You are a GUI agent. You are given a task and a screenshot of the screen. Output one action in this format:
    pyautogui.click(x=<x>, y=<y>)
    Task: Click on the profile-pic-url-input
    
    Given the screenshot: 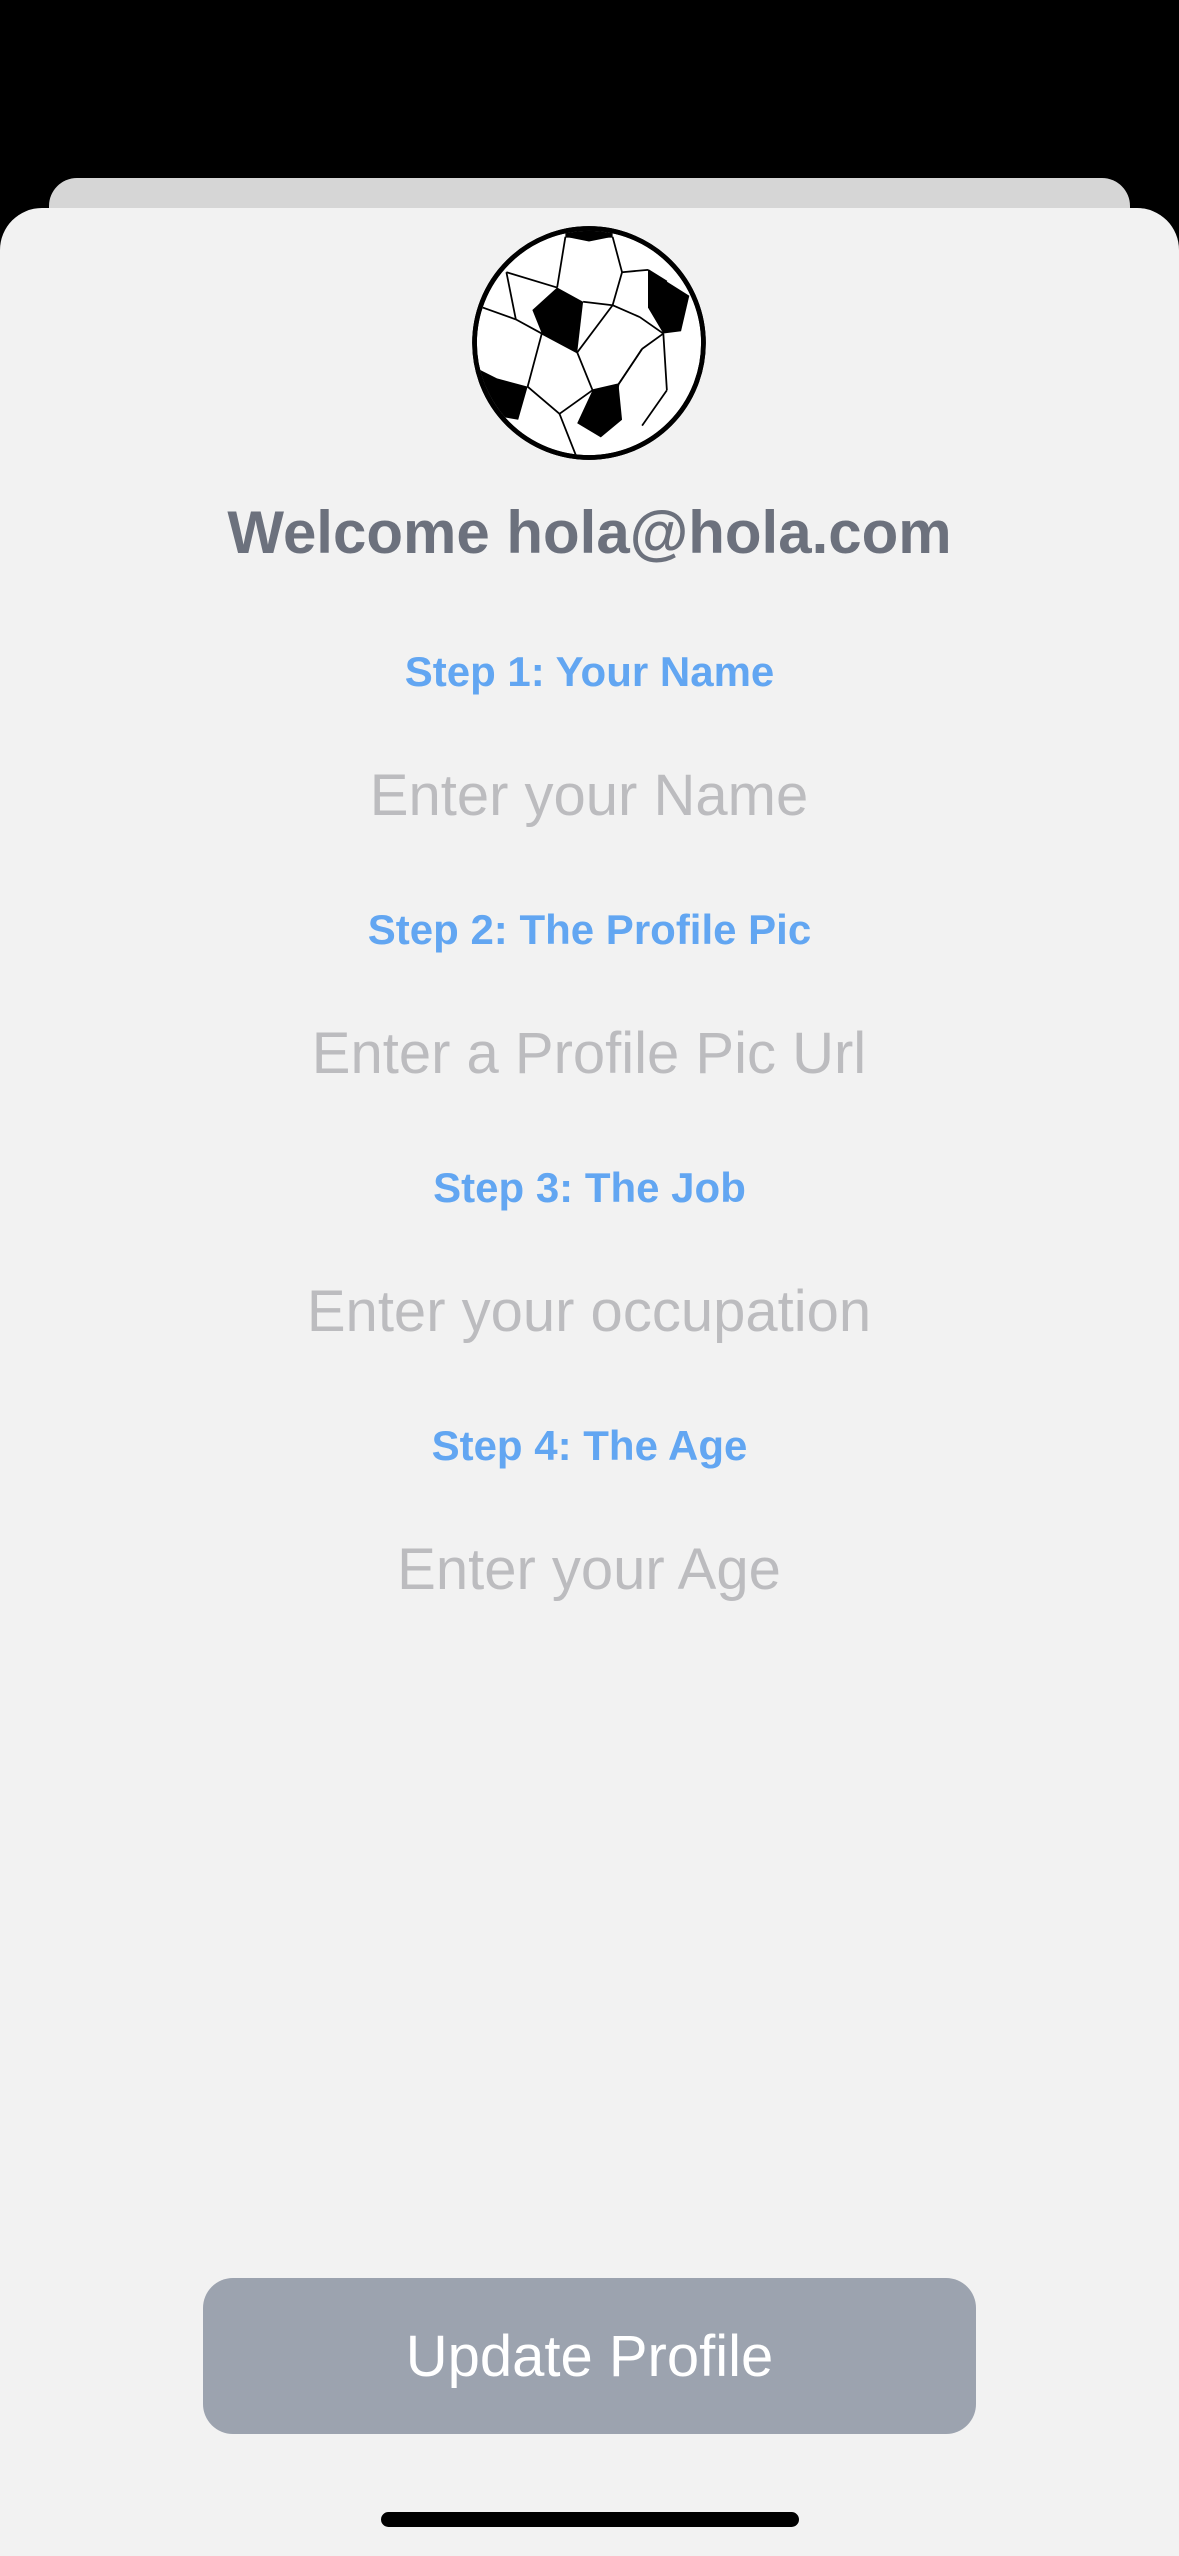 What is the action you would take?
    pyautogui.click(x=589, y=1053)
    